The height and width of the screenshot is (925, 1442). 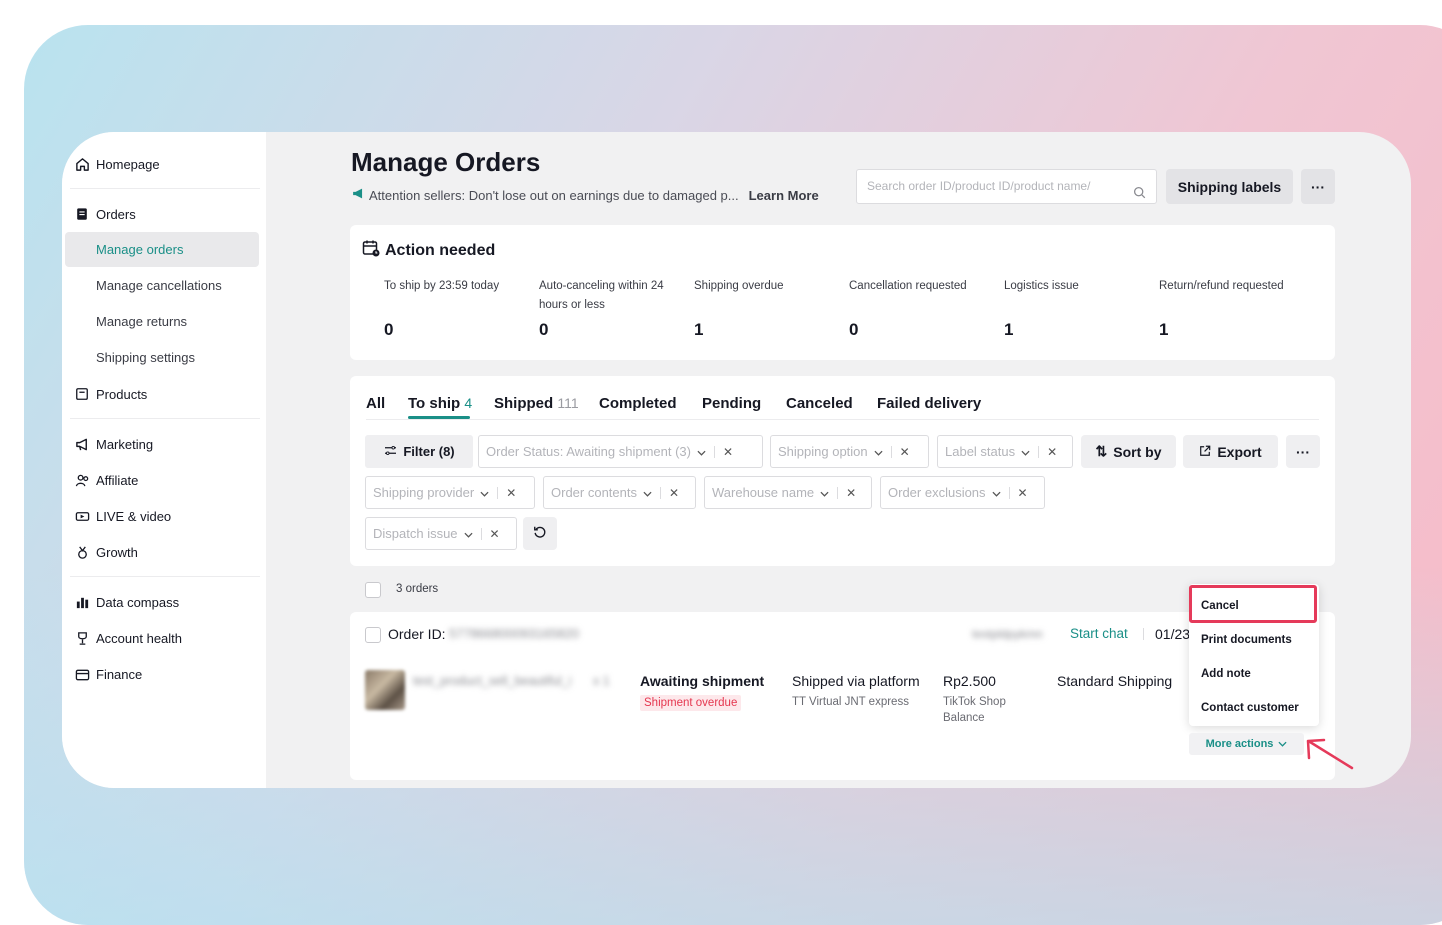 I want to click on shipping-labels-button: Shipping labels, so click(x=1229, y=186).